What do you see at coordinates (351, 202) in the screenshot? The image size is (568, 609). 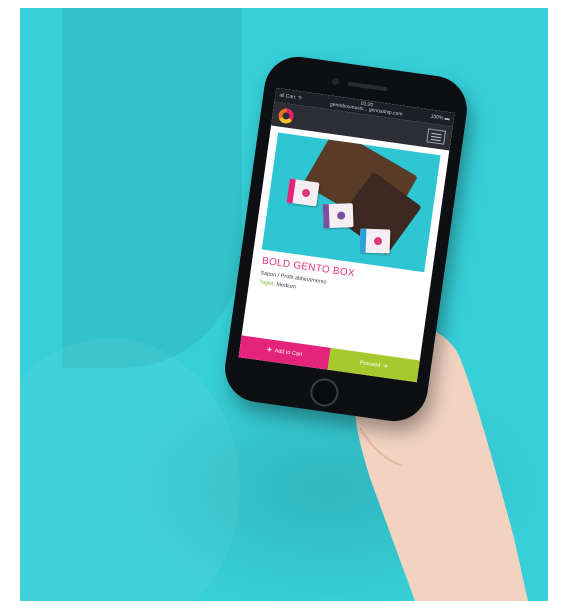 I see `product-image` at bounding box center [351, 202].